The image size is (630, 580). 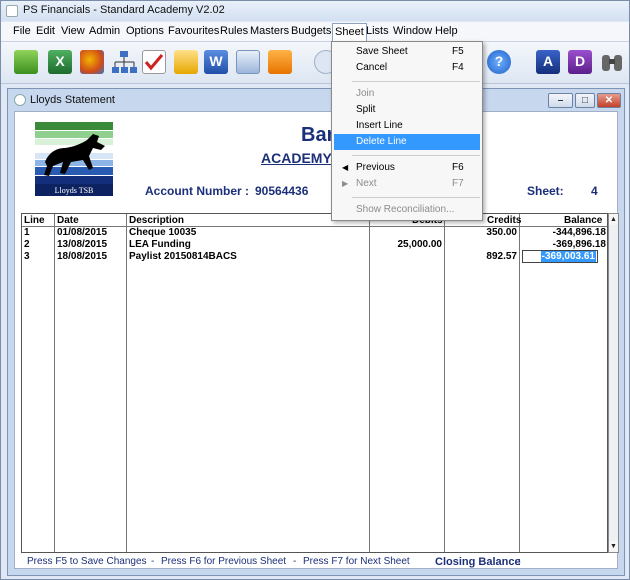 I want to click on help-icon: ?, so click(x=499, y=62).